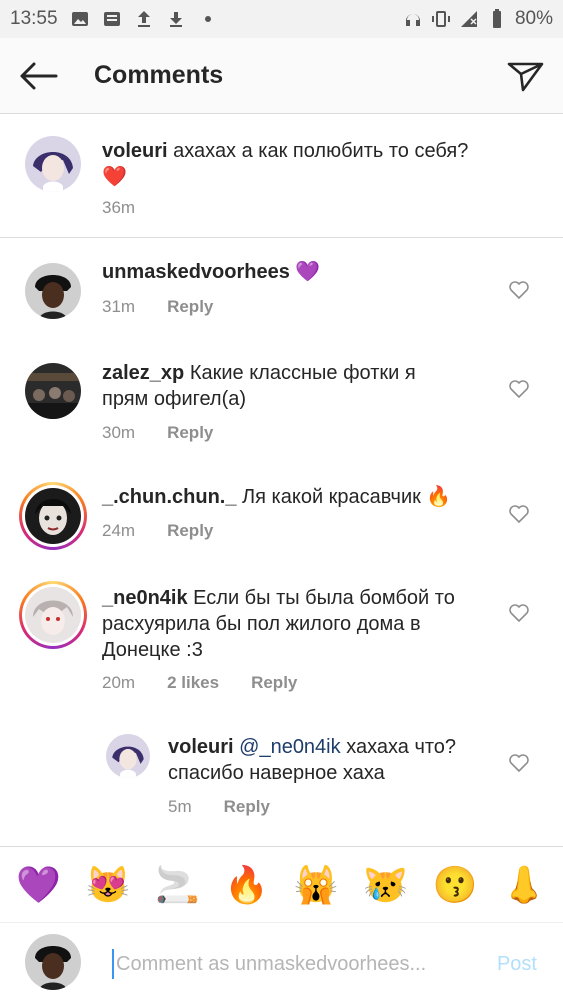 This screenshot has width=563, height=1000. Describe the element at coordinates (135, 151) in the screenshot. I see `caption-username: voleuri` at that location.